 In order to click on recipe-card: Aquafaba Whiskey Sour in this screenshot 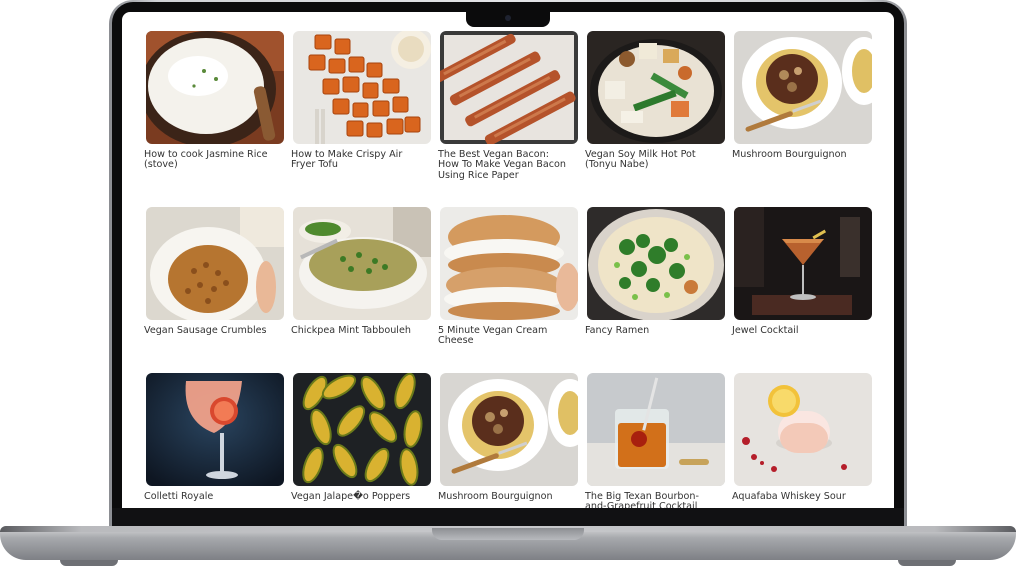, I will do `click(802, 437)`.